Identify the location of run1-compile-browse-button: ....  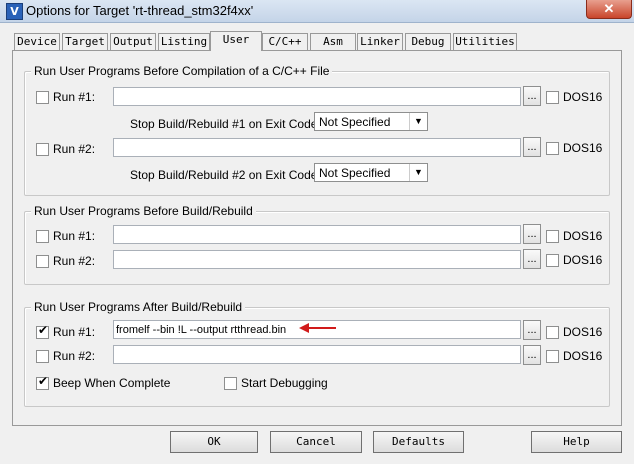
(532, 96).